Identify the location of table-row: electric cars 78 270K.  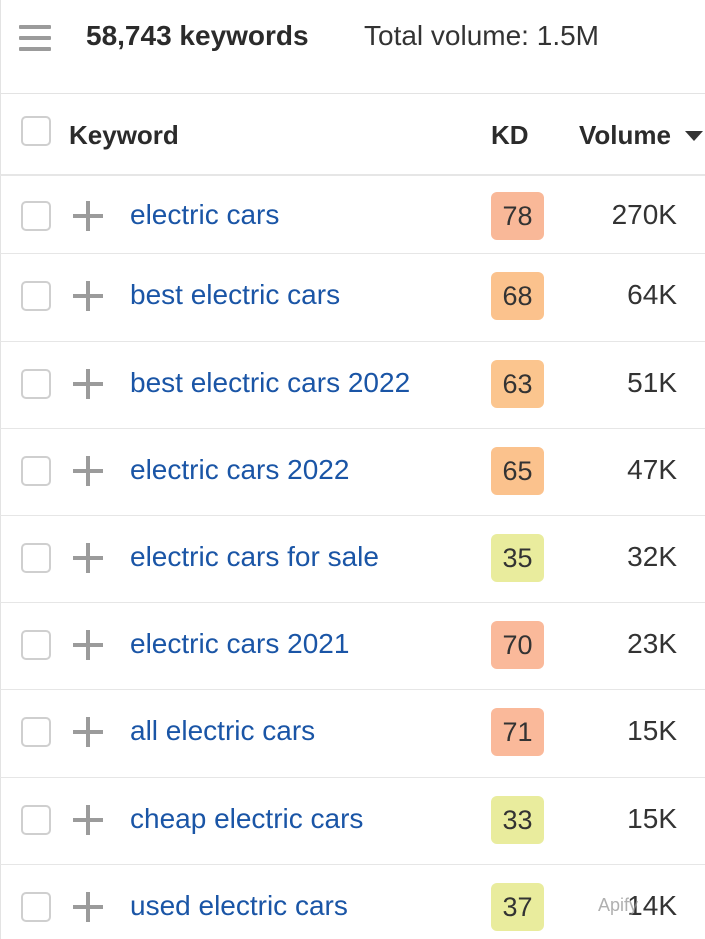
(352, 215).